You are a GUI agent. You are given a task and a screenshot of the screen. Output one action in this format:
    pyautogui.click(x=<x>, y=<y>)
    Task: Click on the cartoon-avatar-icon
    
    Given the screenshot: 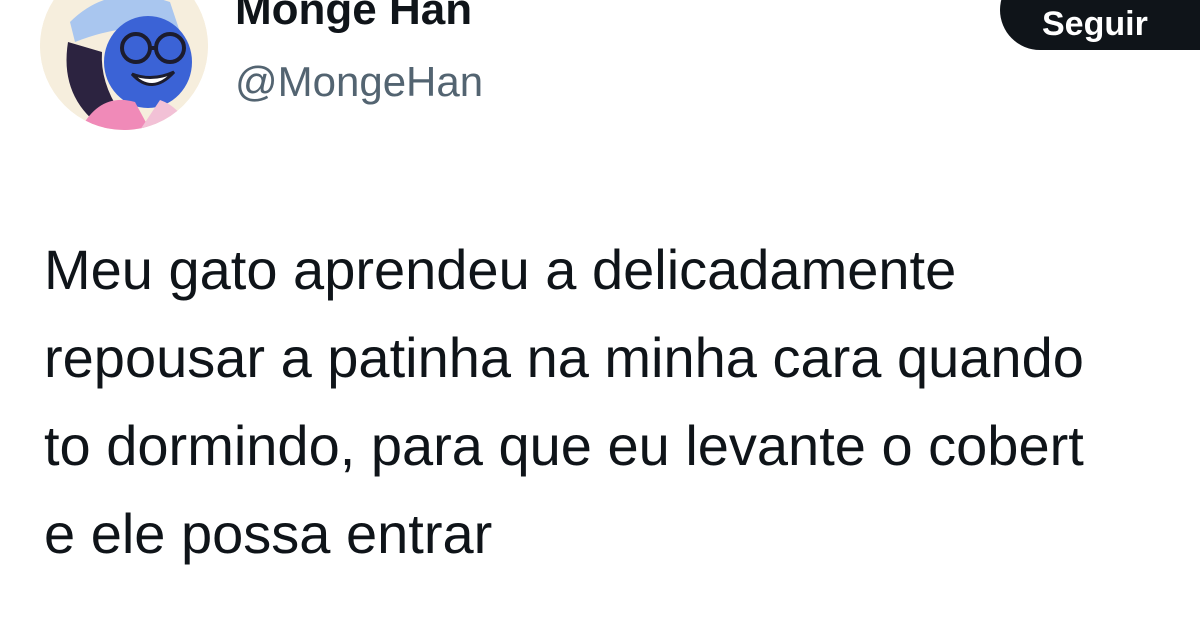 What is the action you would take?
    pyautogui.click(x=124, y=65)
    